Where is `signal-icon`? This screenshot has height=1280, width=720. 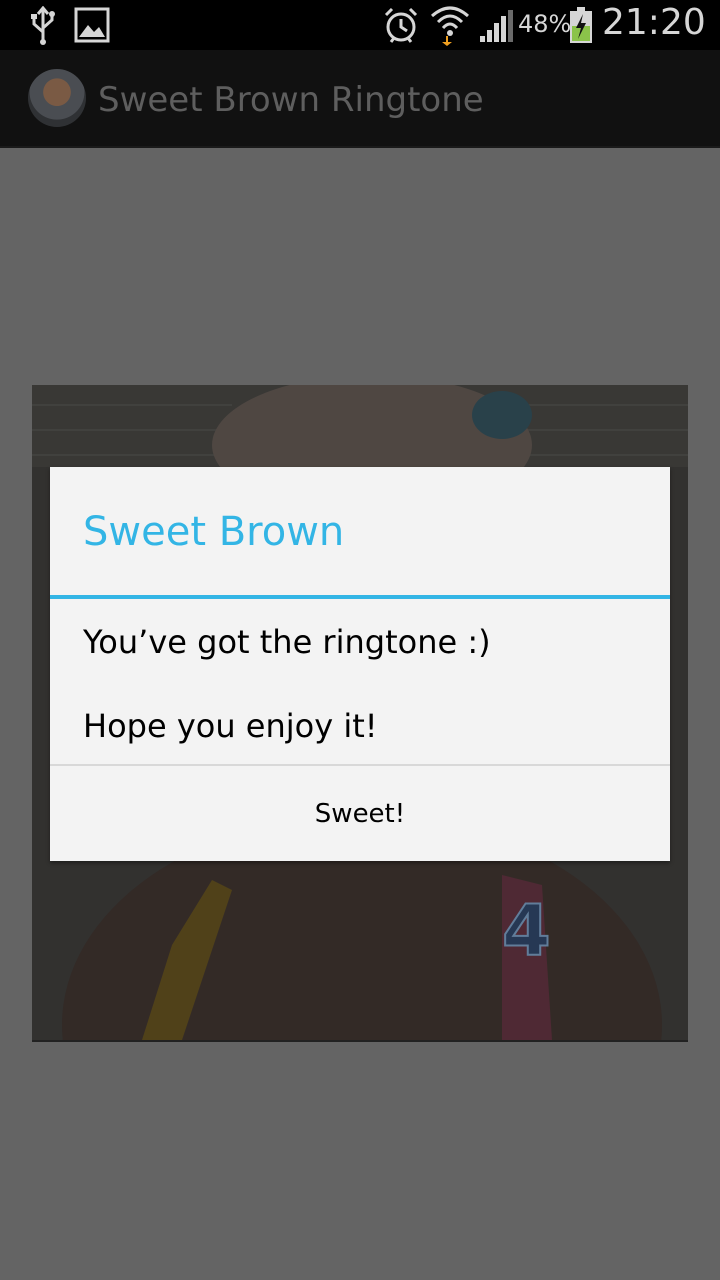 signal-icon is located at coordinates (496, 26).